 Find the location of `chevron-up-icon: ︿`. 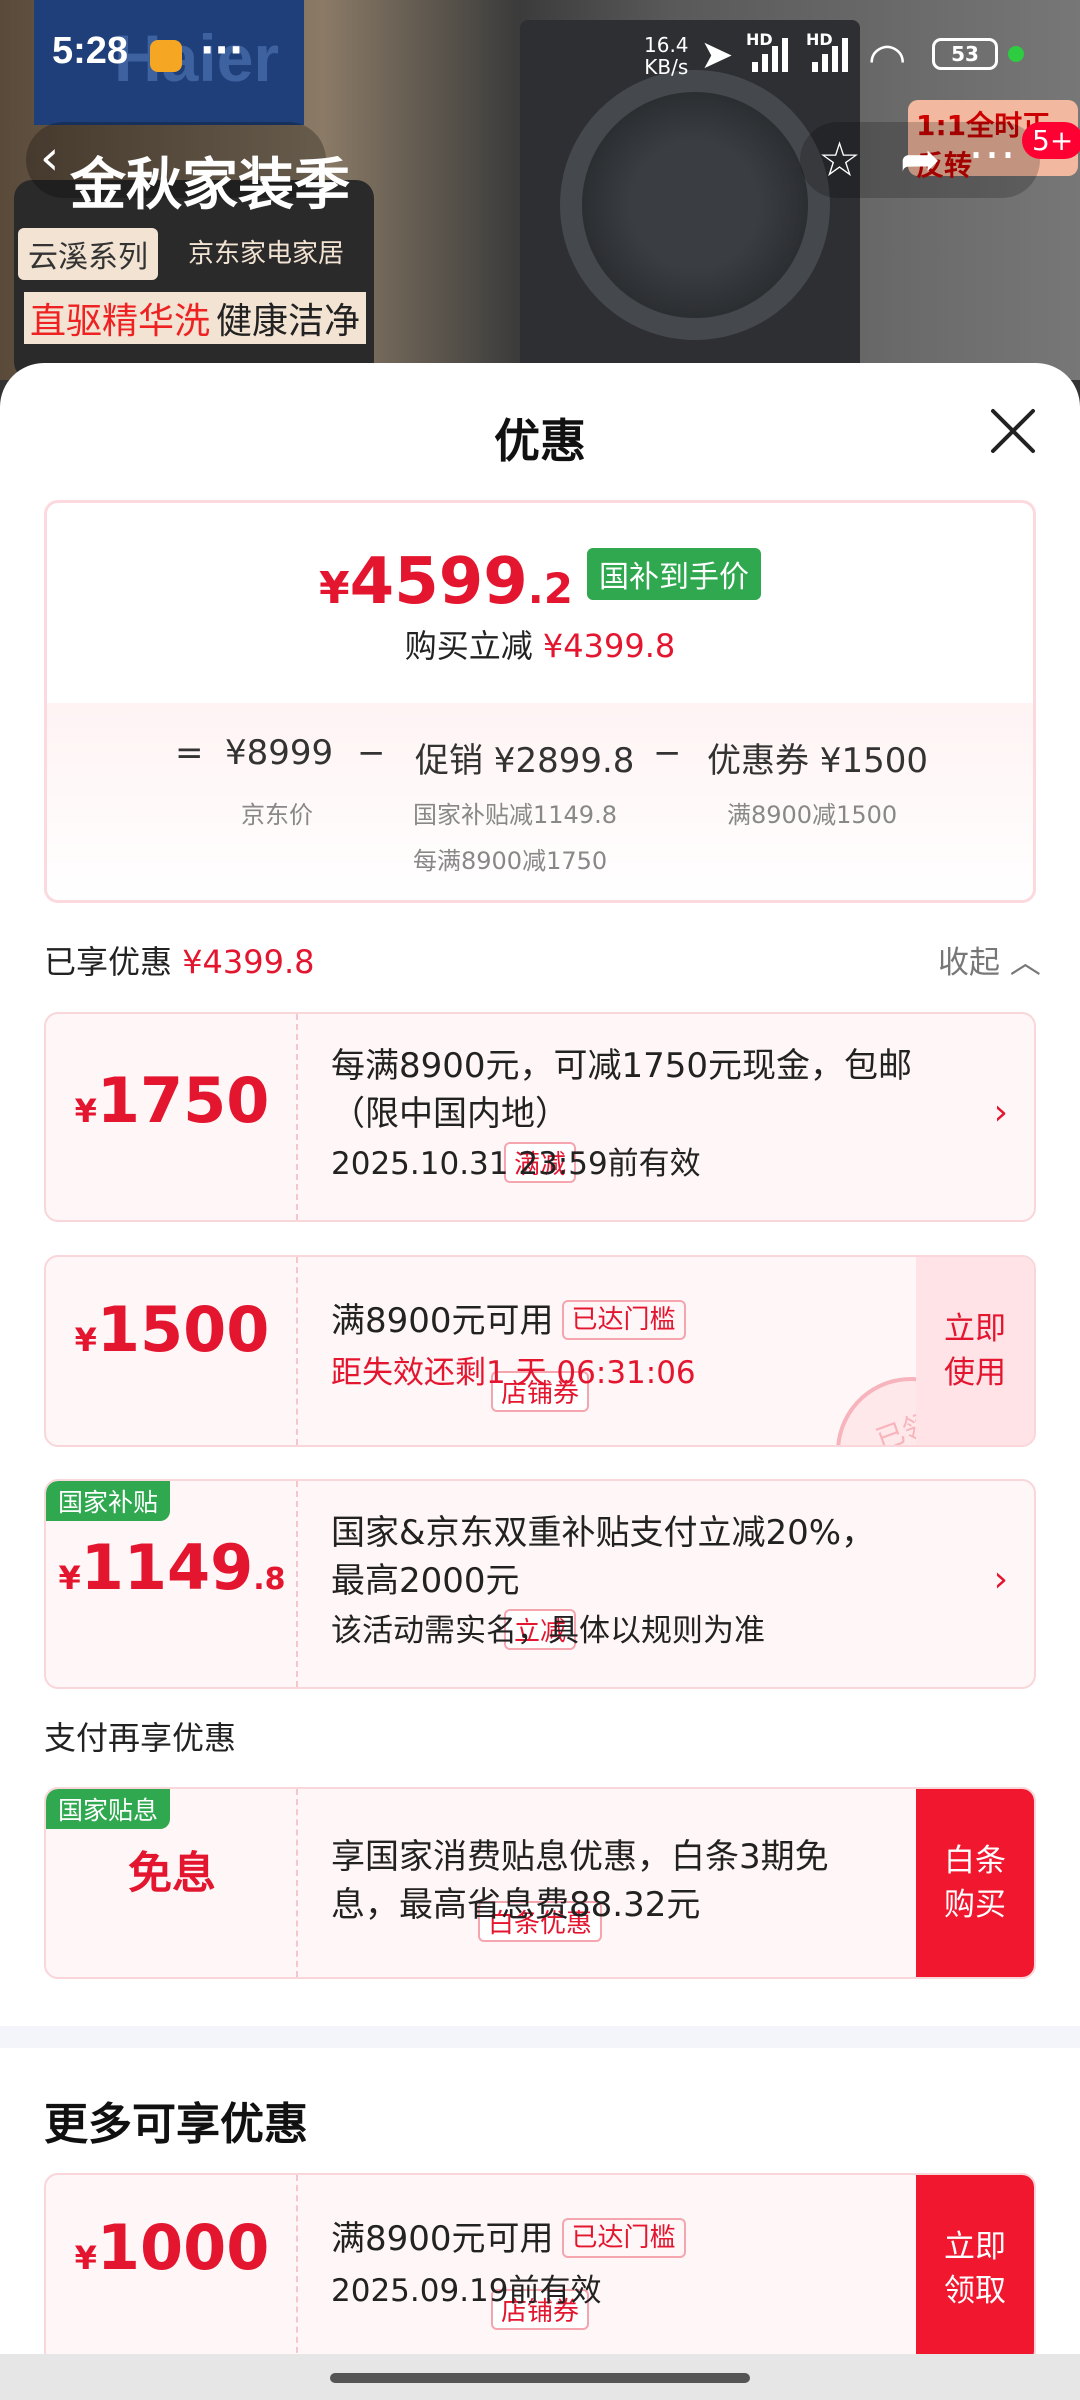

chevron-up-icon: ︿ is located at coordinates (1025, 963).